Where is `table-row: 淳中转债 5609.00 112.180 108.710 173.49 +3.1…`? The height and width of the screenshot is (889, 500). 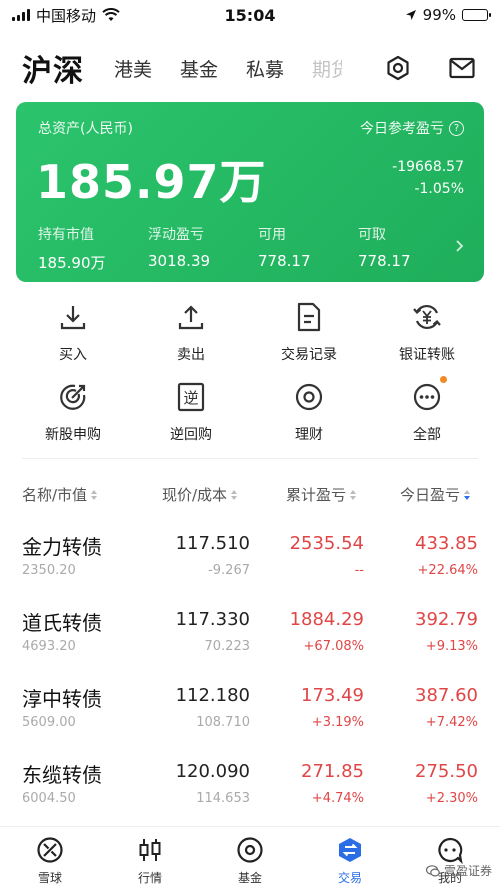 table-row: 淳中转债 5609.00 112.180 108.710 173.49 +3.1… is located at coordinates (250, 715).